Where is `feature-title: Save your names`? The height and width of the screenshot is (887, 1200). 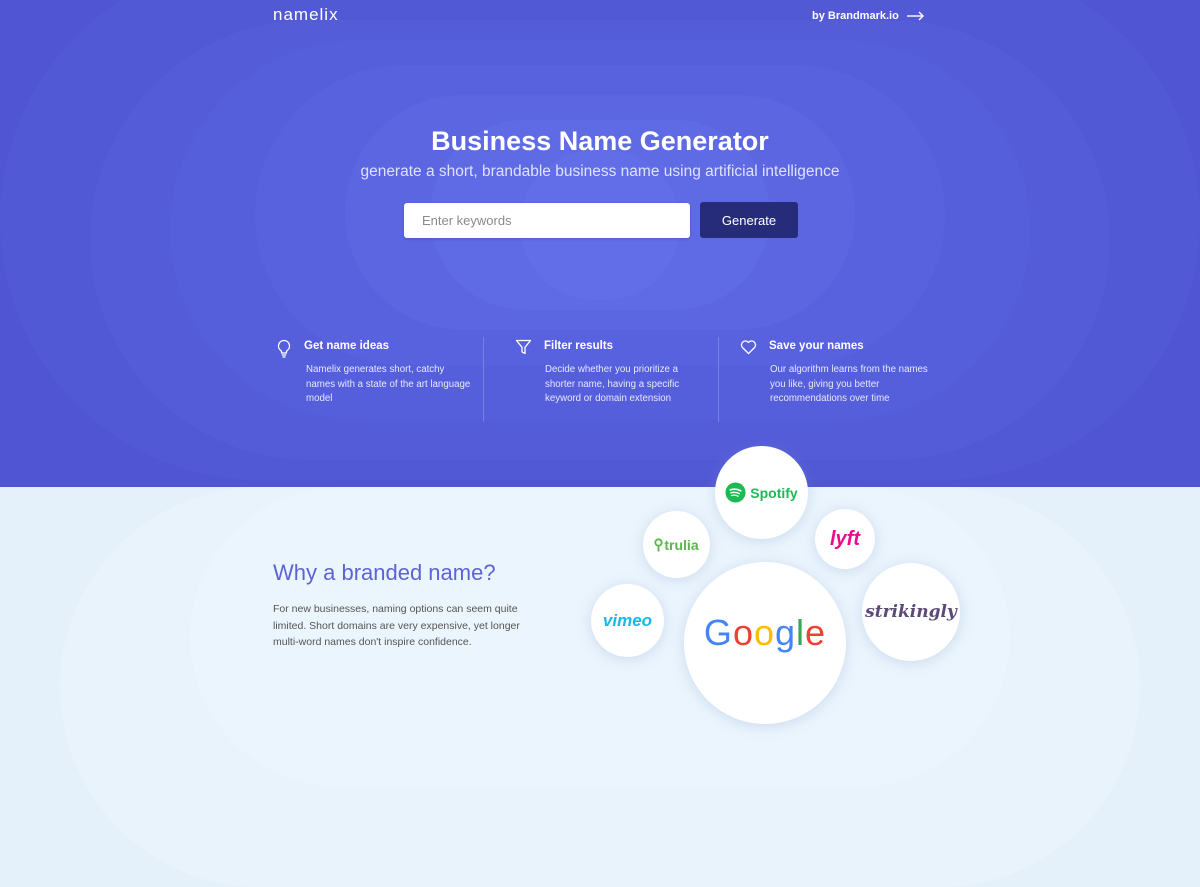 feature-title: Save your names is located at coordinates (816, 346).